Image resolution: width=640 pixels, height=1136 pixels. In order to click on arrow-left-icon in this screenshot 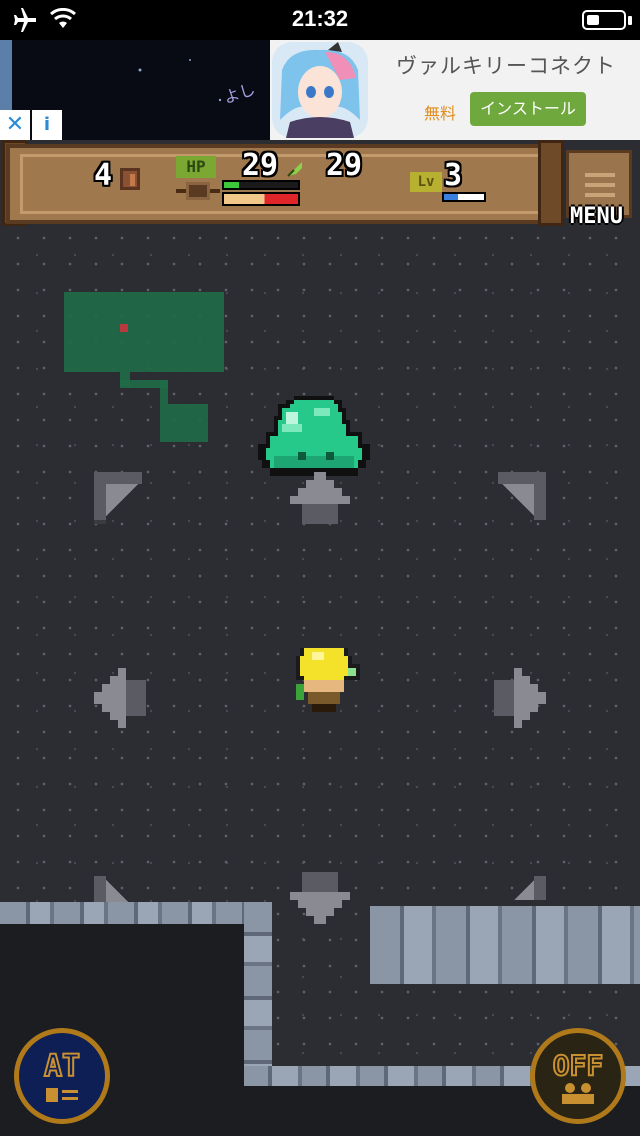, I will do `click(120, 698)`.